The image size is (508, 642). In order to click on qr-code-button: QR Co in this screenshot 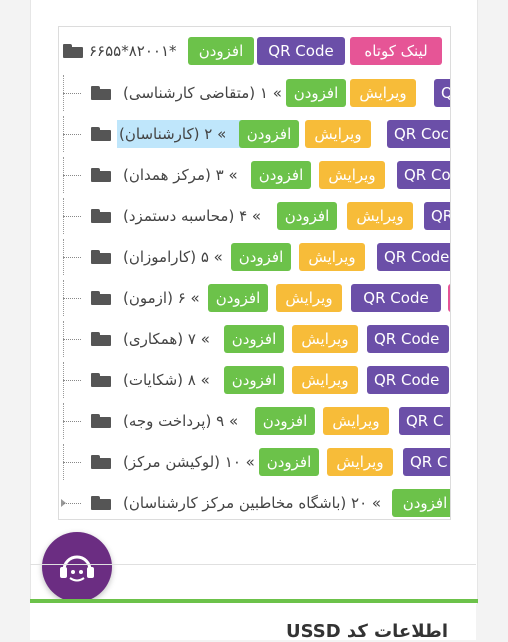, I will do `click(423, 175)`.